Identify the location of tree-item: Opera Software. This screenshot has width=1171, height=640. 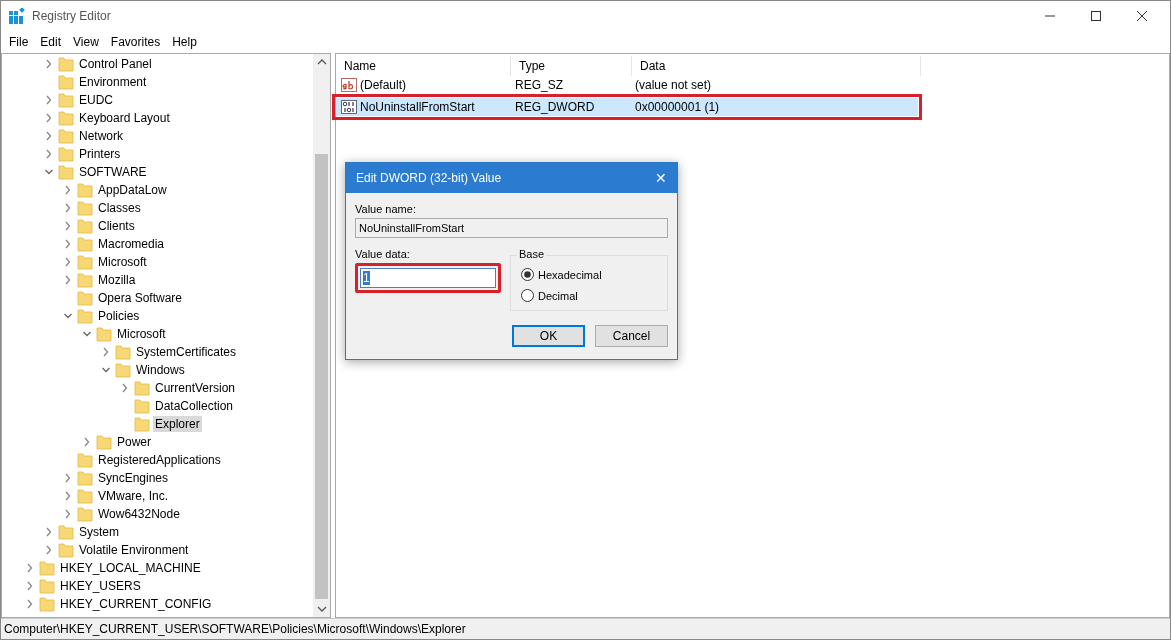
(140, 298).